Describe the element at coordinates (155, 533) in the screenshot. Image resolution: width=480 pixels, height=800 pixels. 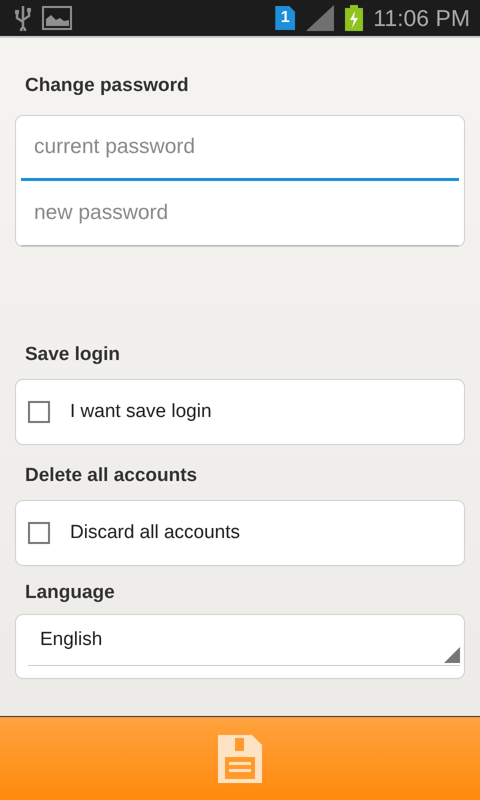
I see `checkbox-label: Discard all accounts` at that location.